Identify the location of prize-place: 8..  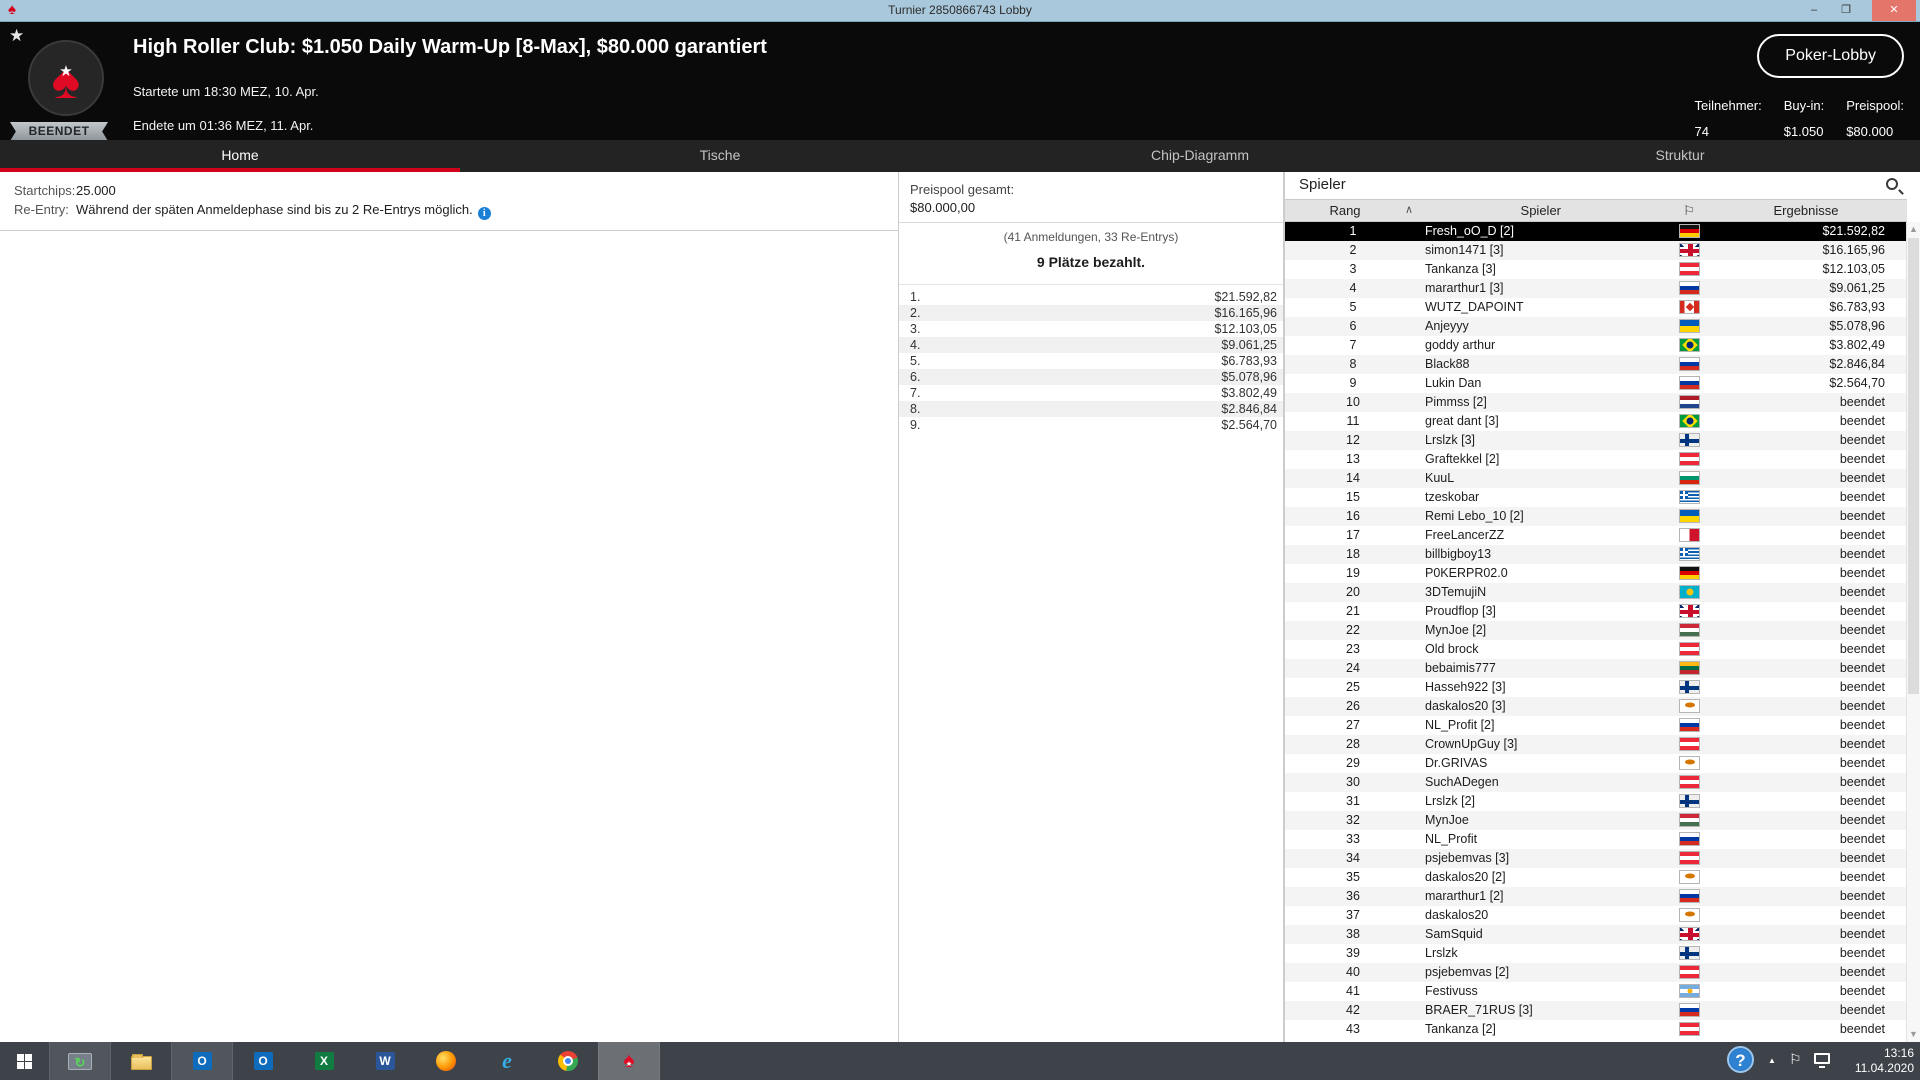
(915, 409).